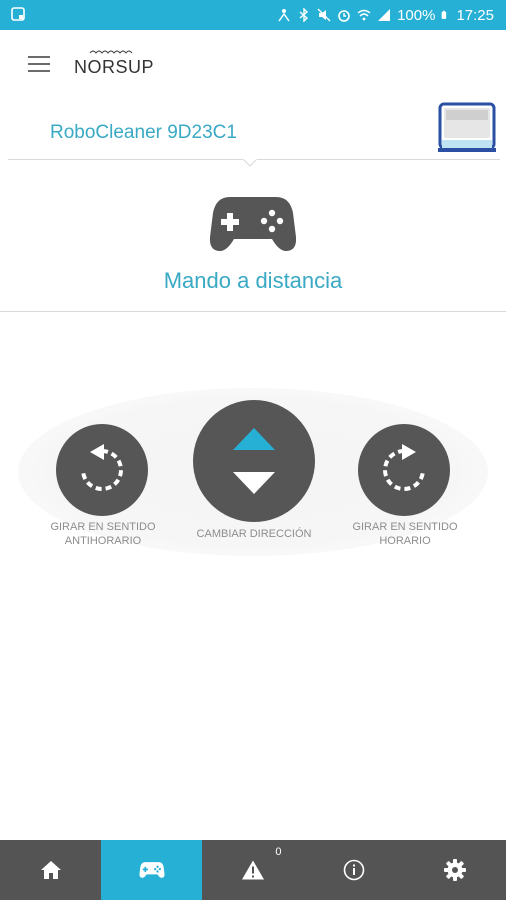 The height and width of the screenshot is (900, 506). Describe the element at coordinates (253, 311) in the screenshot. I see `divider` at that location.